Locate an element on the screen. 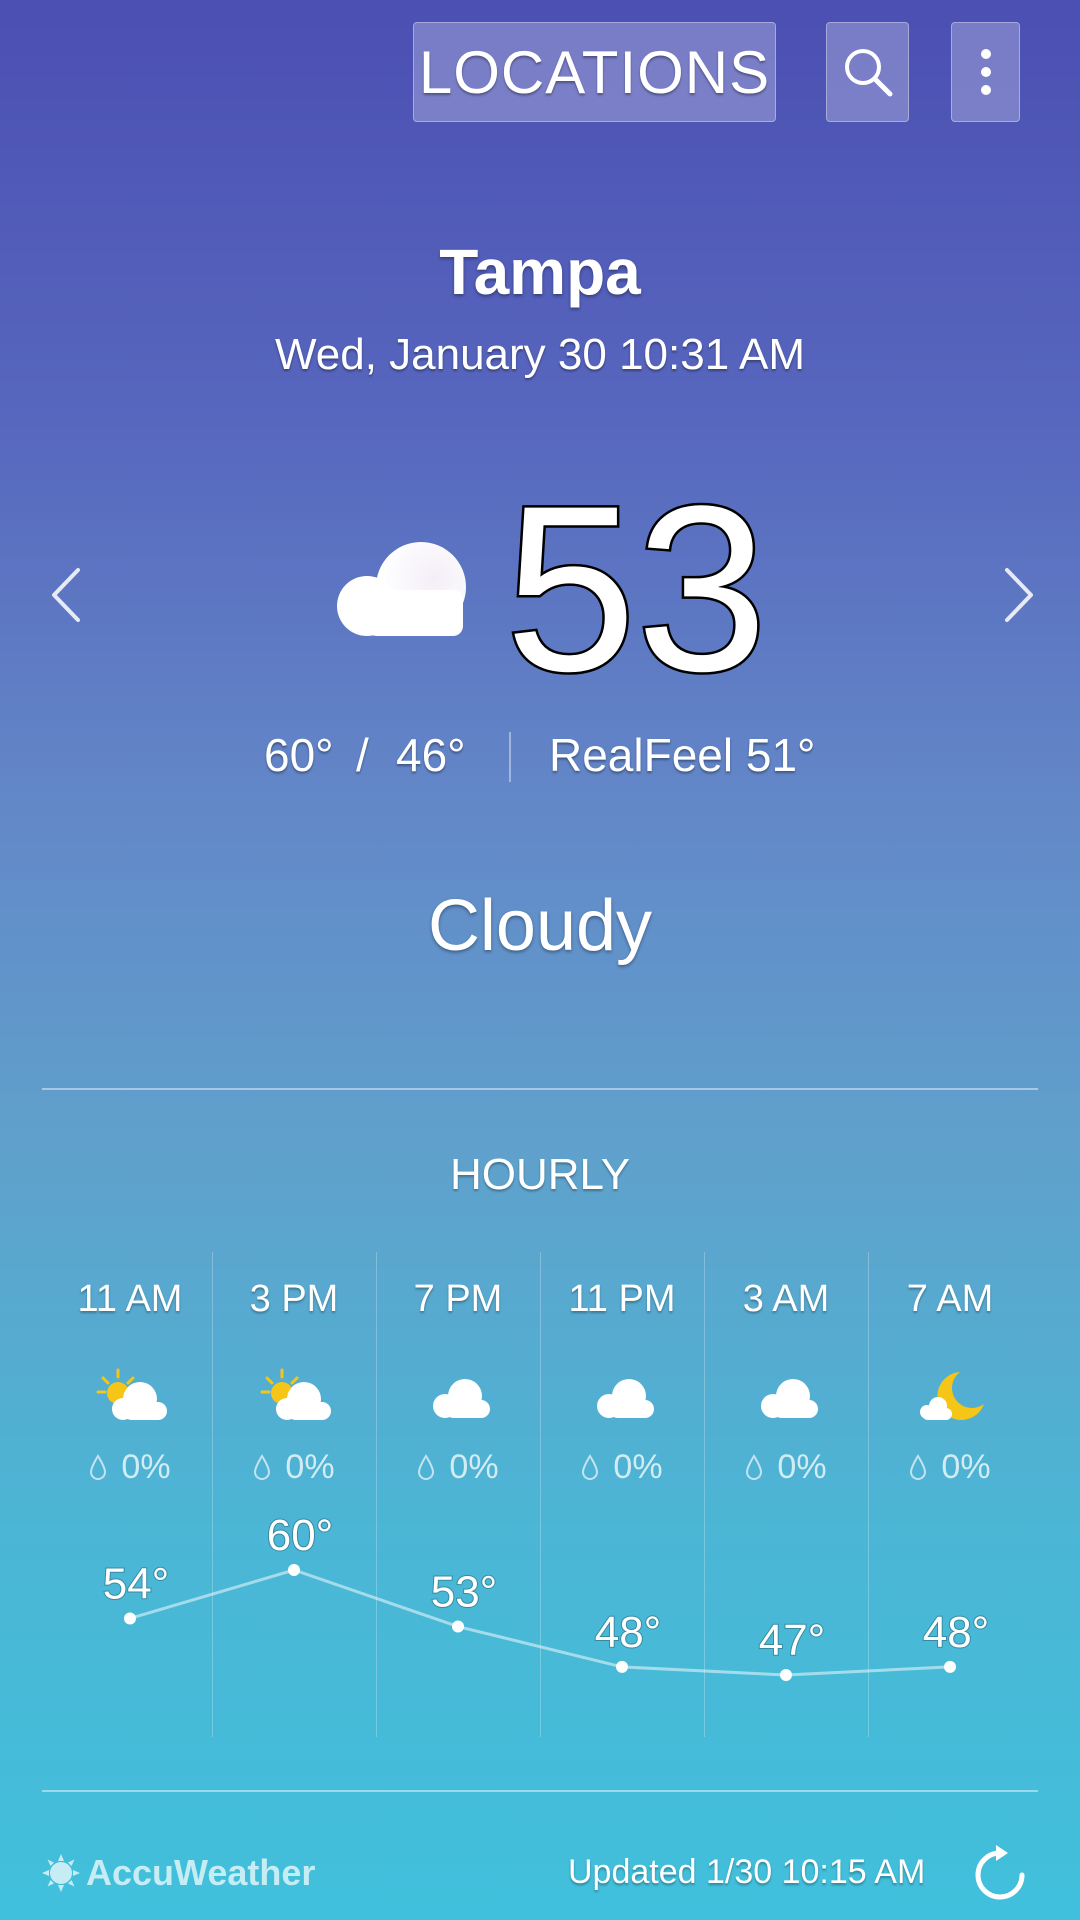 This screenshot has width=1080, height=1920. hour-time: 11 PM is located at coordinates (622, 1299).